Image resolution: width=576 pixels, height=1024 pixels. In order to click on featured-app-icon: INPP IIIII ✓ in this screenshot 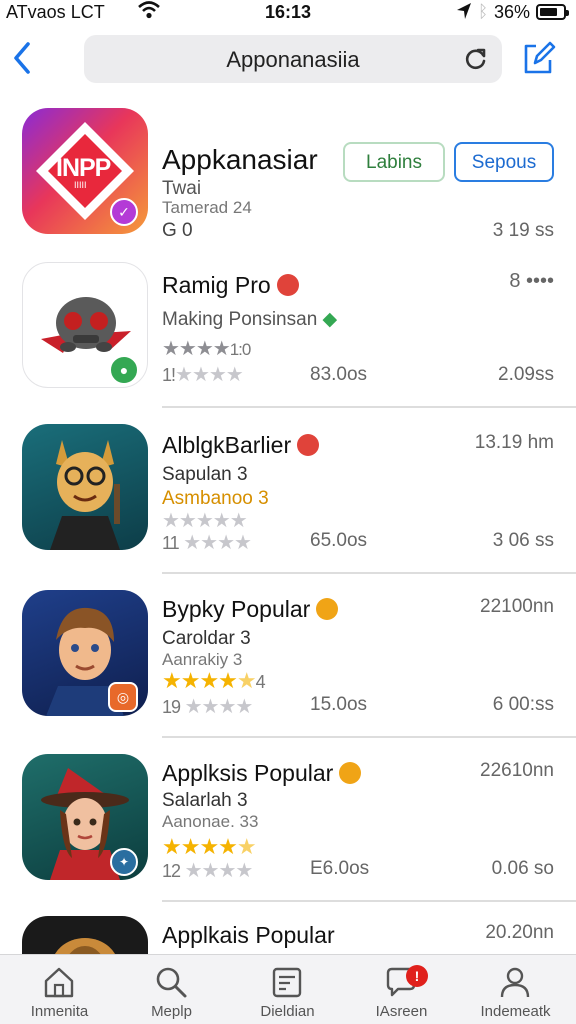, I will do `click(85, 171)`.